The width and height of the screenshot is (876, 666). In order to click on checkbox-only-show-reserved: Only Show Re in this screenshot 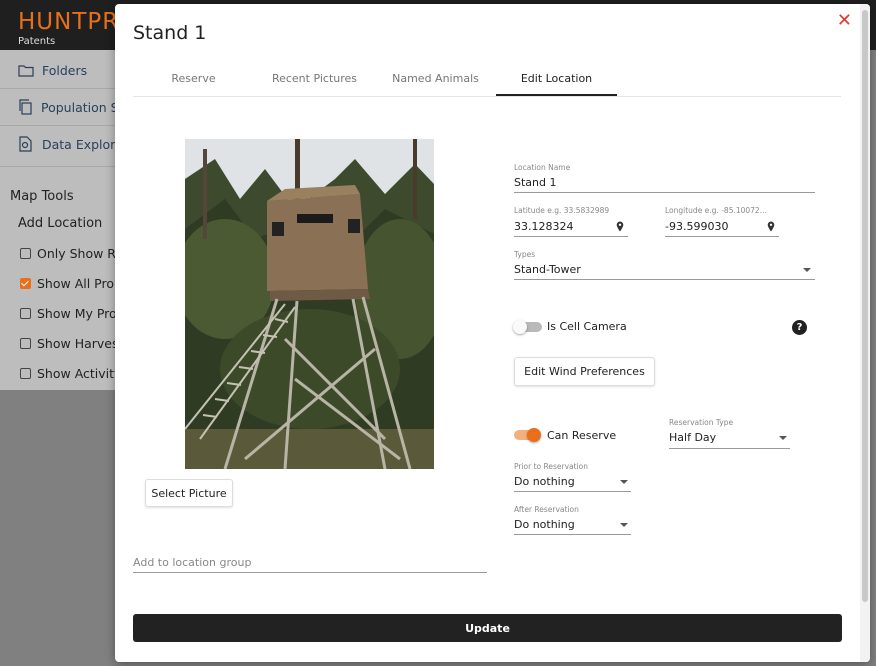, I will do `click(71, 253)`.